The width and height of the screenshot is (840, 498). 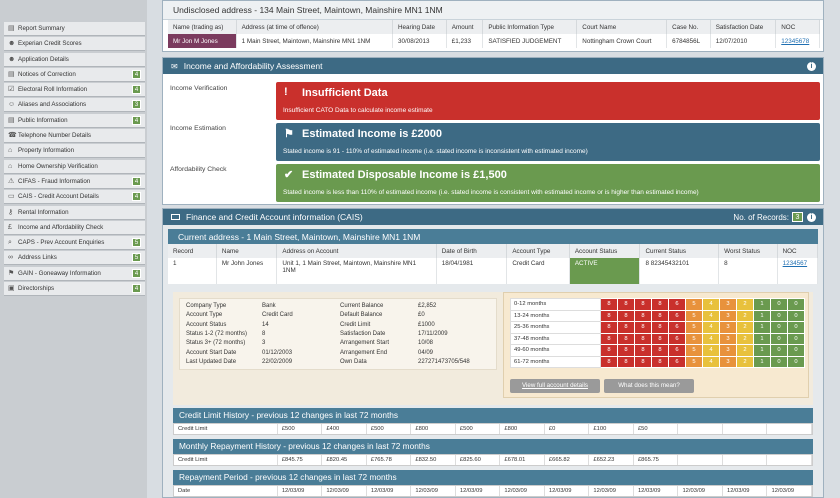 What do you see at coordinates (74, 44) in the screenshot?
I see `sidebar-item: ☻ Experian Credit Scores` at bounding box center [74, 44].